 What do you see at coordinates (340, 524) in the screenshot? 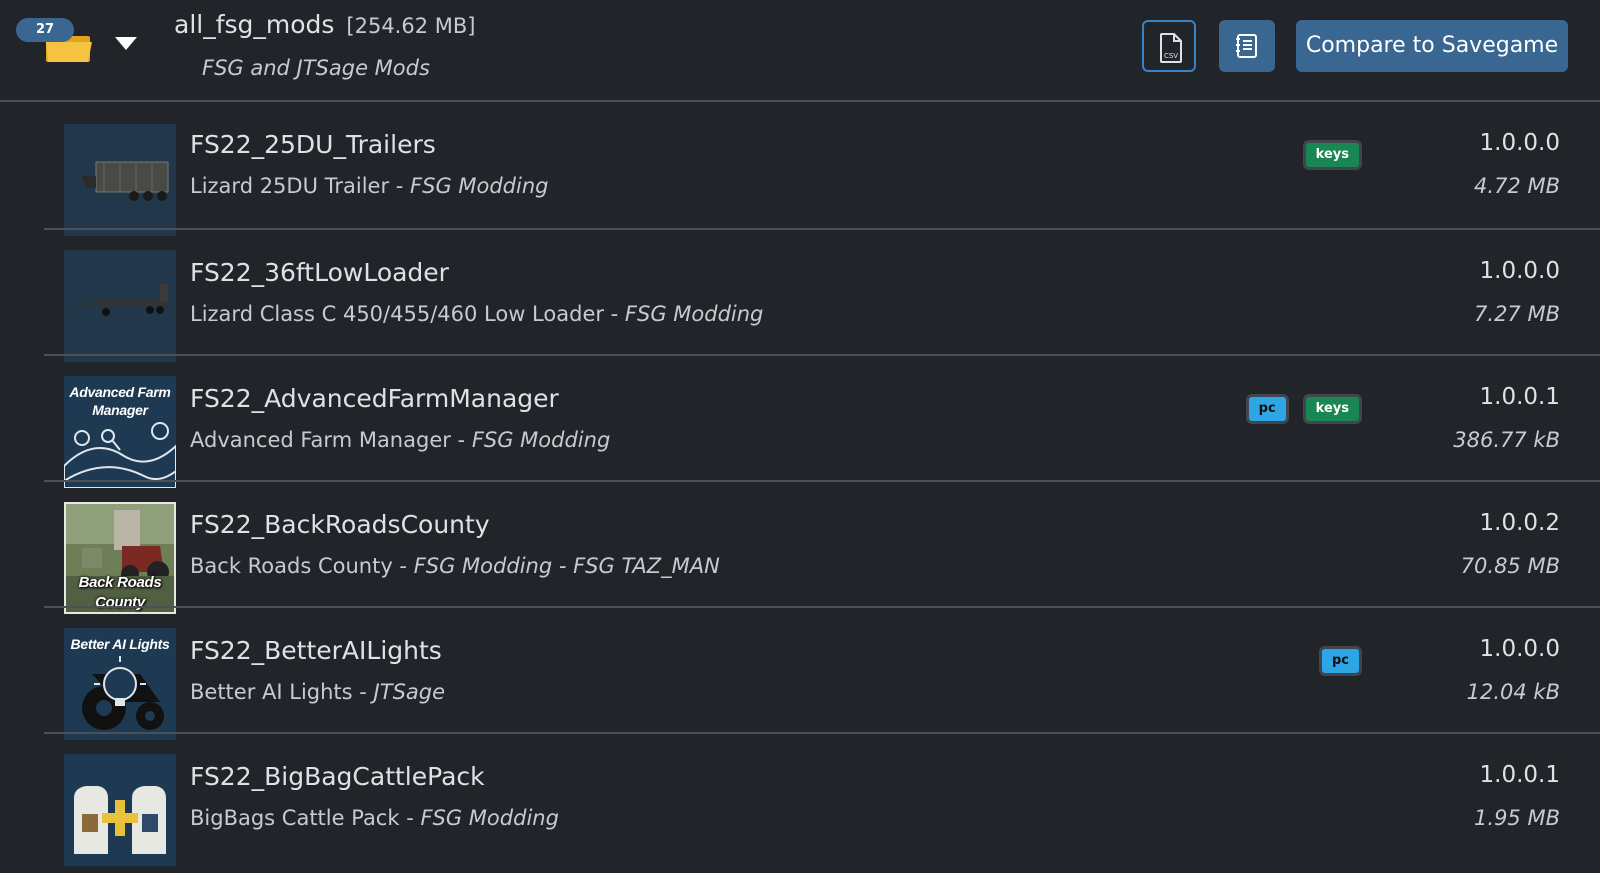
I see `mod-name: FS22_BackRoadsCounty` at bounding box center [340, 524].